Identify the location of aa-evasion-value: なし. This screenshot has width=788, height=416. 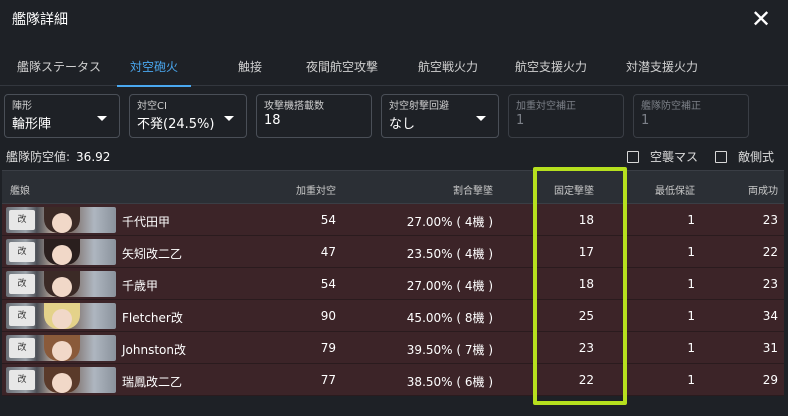
(402, 124).